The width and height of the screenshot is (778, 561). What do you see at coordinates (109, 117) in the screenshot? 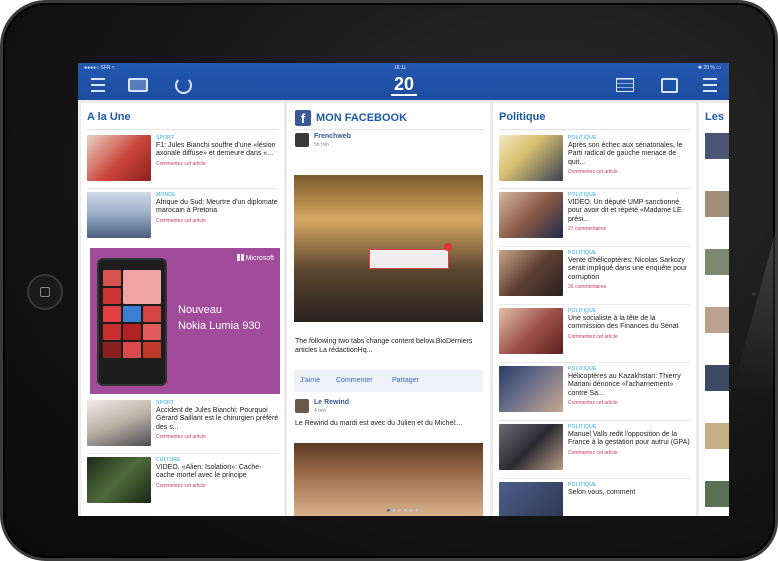
I see `column-title: A la Une` at bounding box center [109, 117].